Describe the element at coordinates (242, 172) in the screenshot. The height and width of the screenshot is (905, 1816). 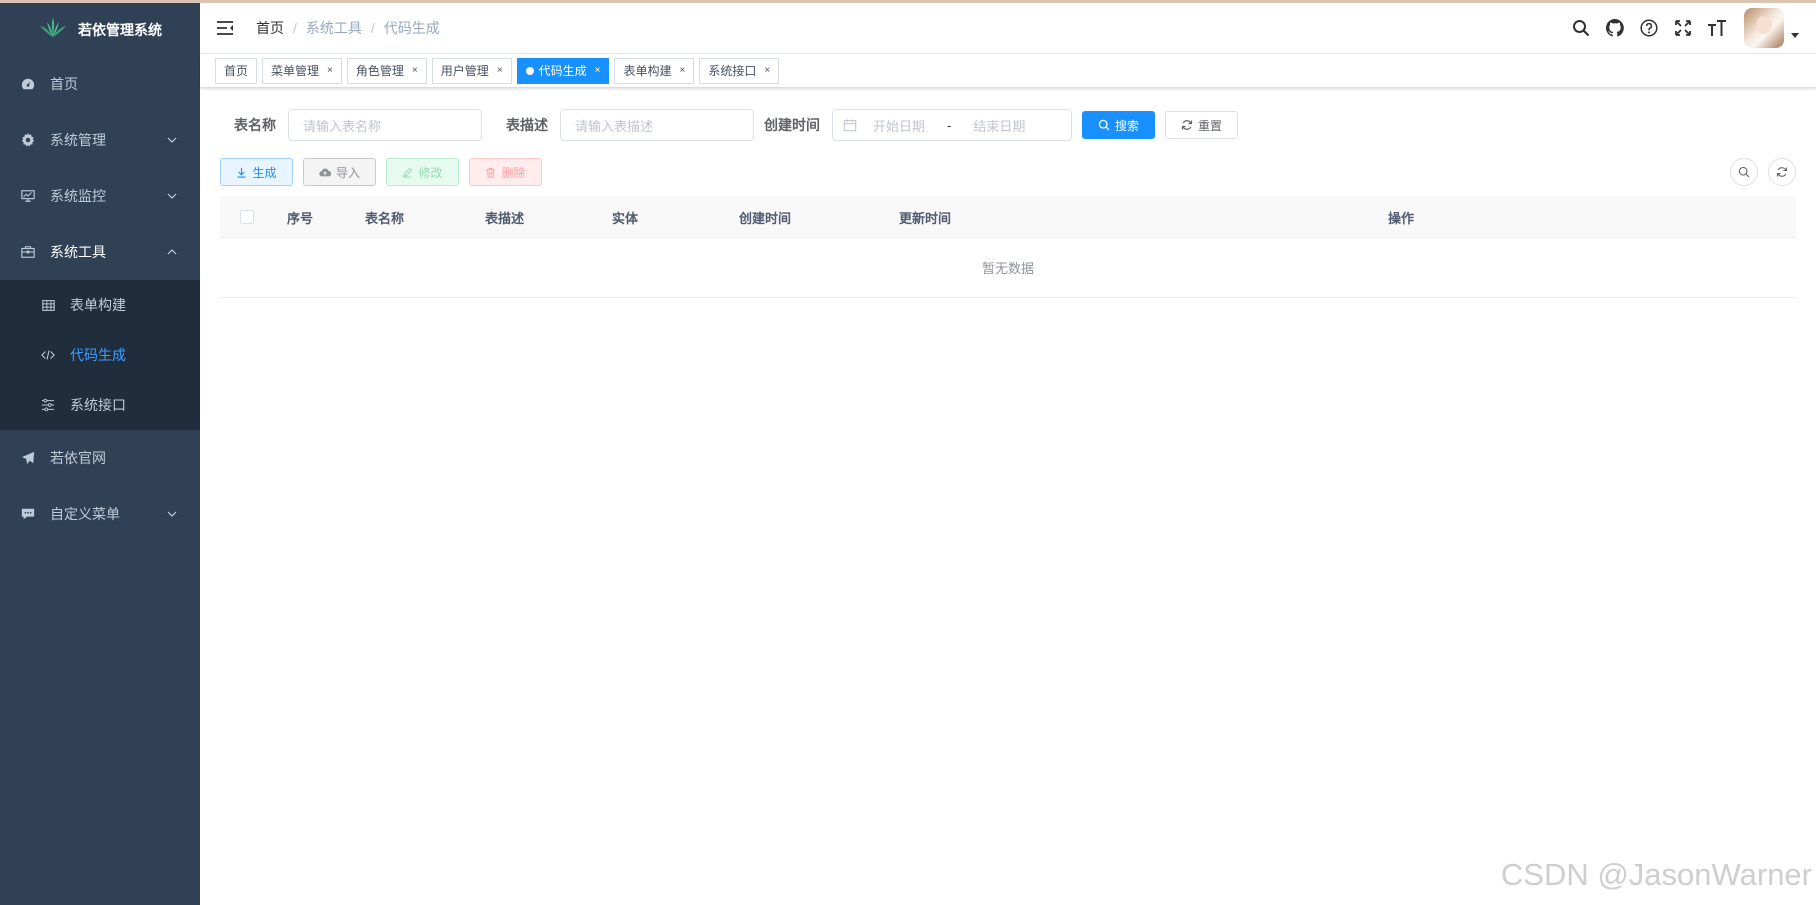
I see `download-icon` at that location.